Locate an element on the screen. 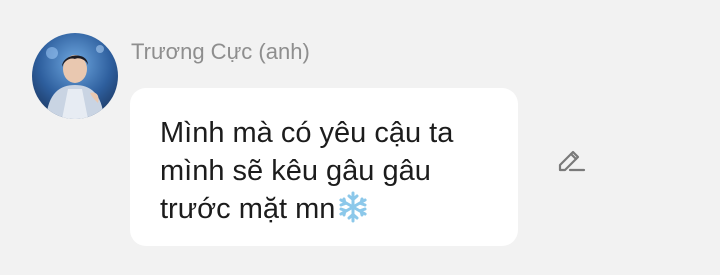  avatar is located at coordinates (75, 76).